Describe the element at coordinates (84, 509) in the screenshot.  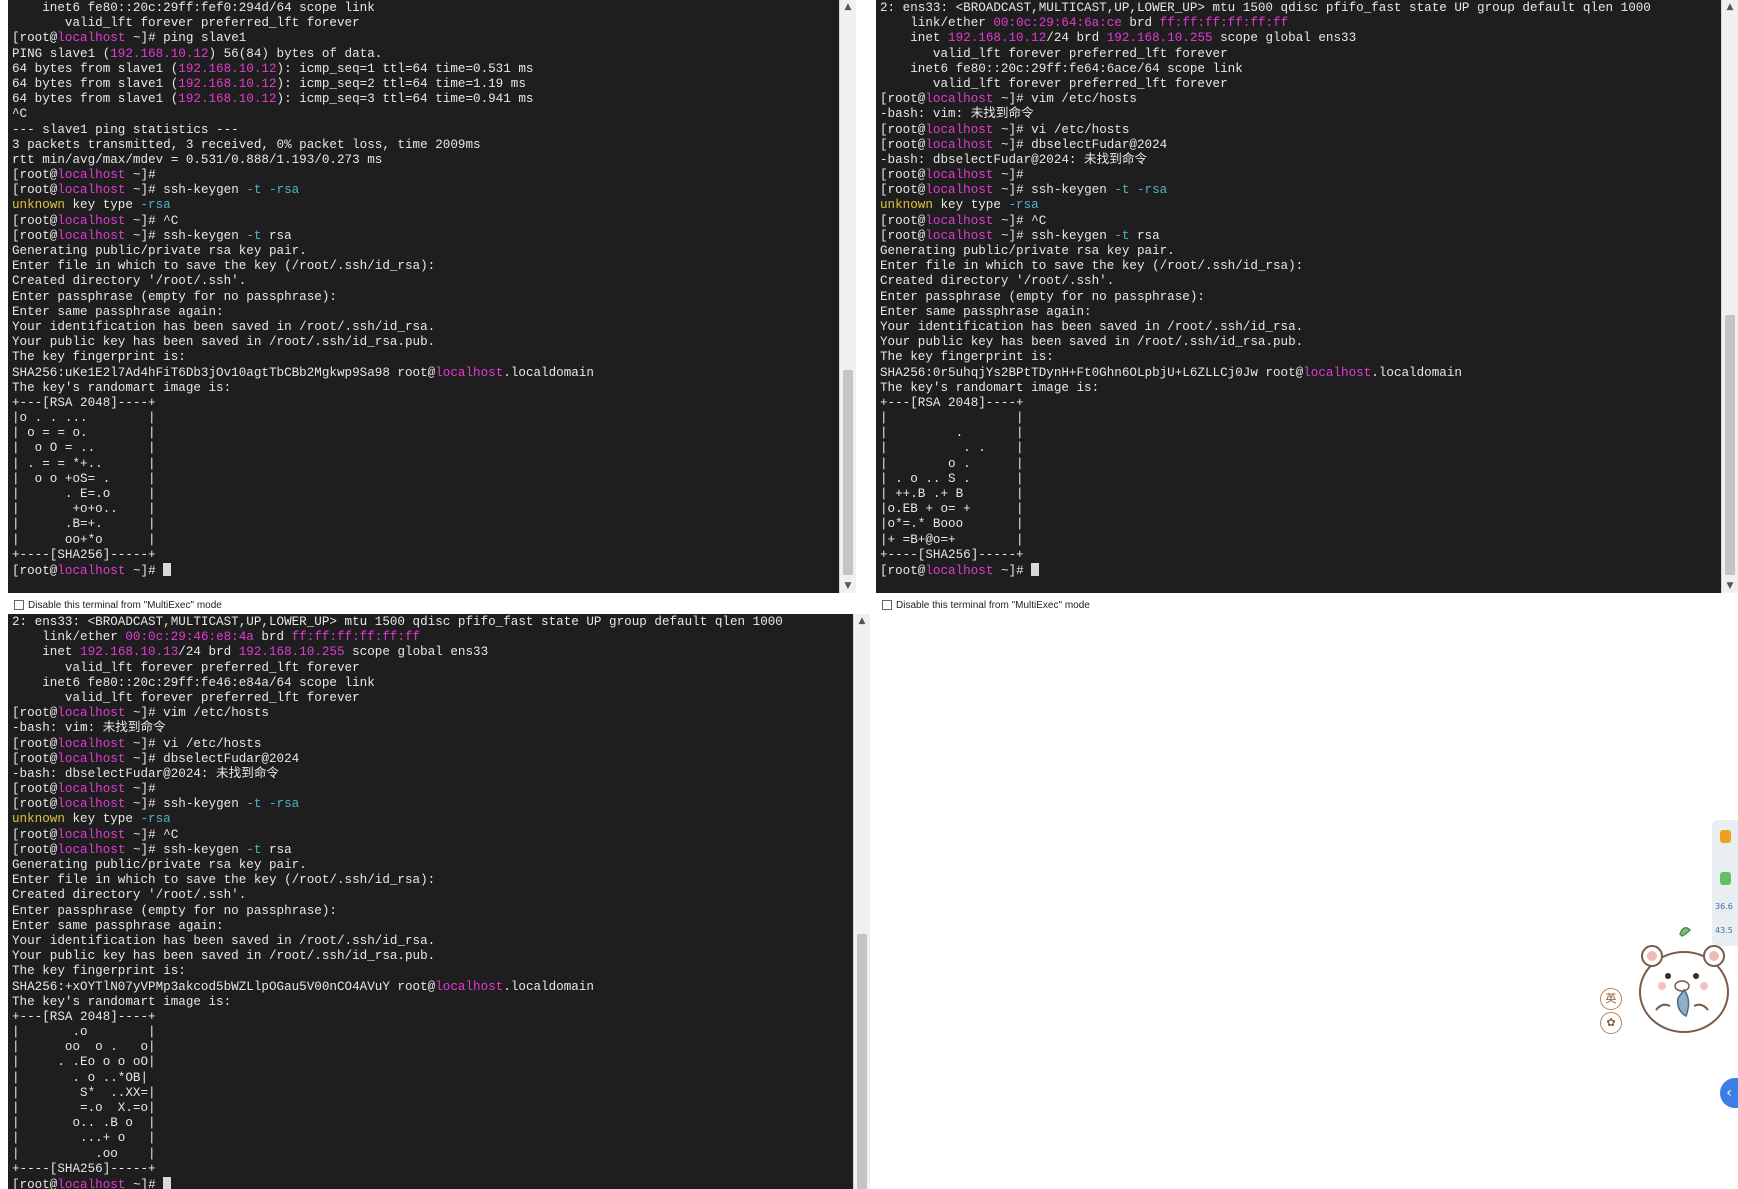
I see `token-text: | +o+o.. |` at that location.